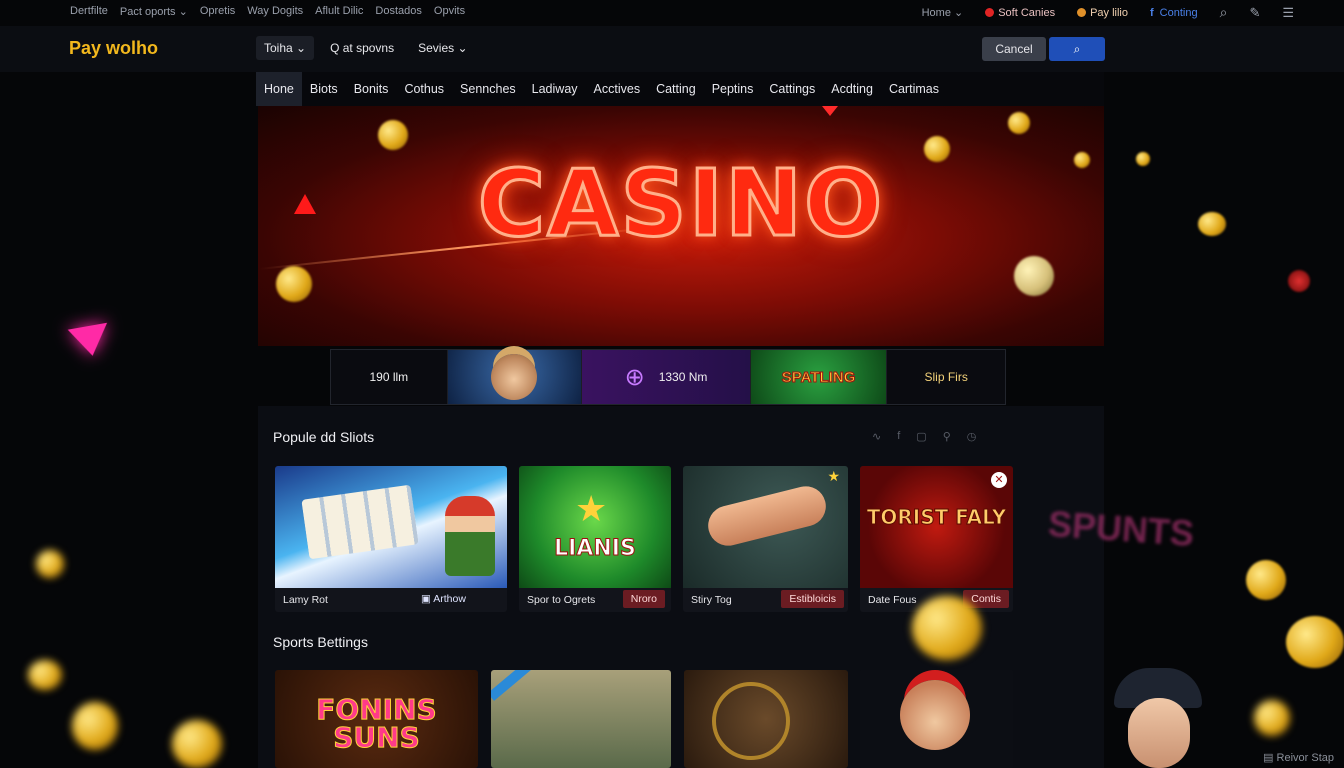  Describe the element at coordinates (89, 11) in the screenshot. I see `utility-link: Dertfilte` at that location.